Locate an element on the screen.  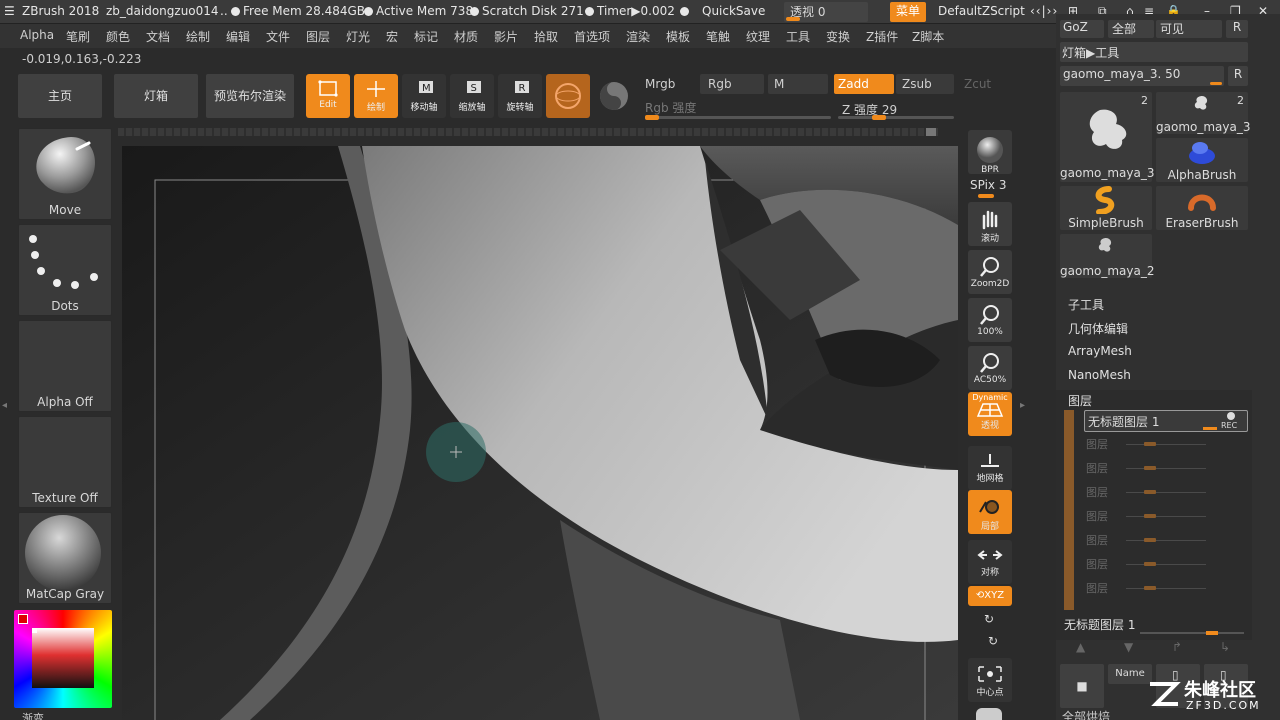
menu-item: 首选项 is located at coordinates (592, 36).